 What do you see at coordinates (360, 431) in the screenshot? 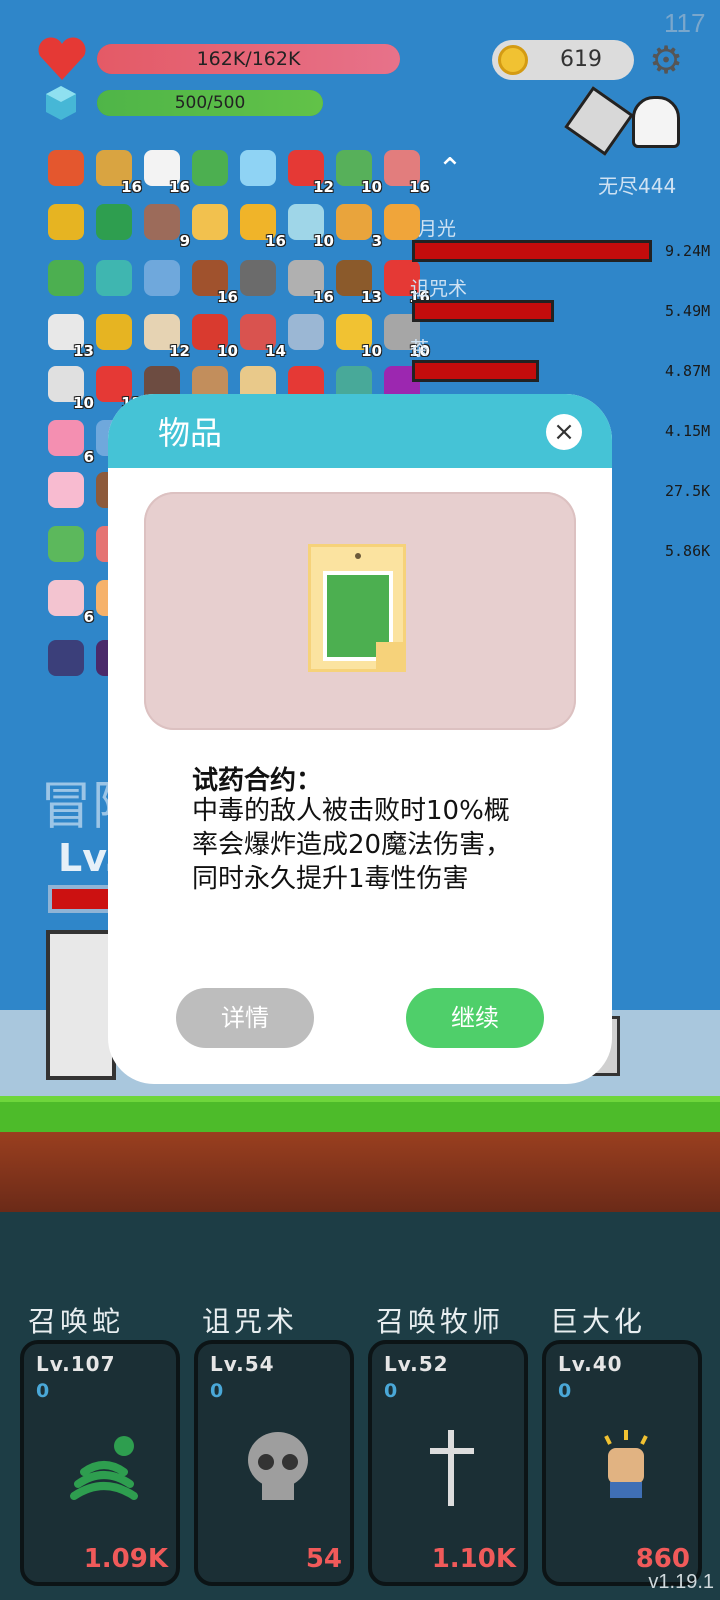
I see `modal-header: 物品 ×` at bounding box center [360, 431].